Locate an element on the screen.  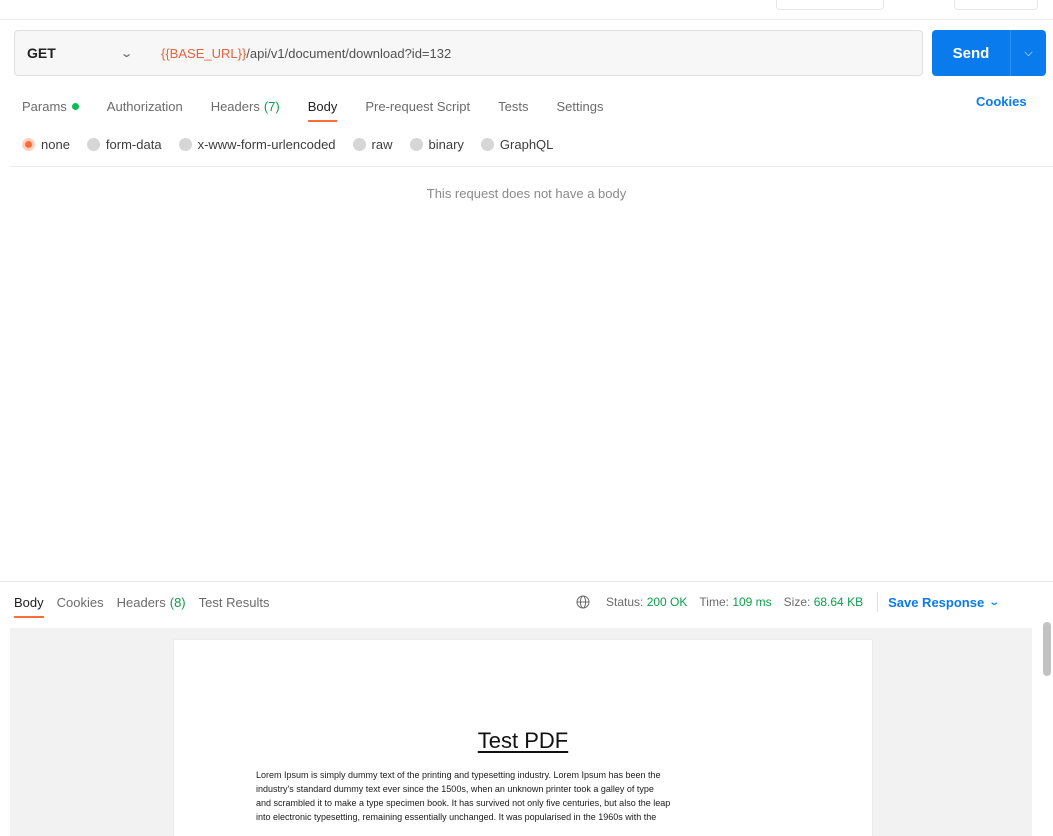
tab-headers: Headers (7) is located at coordinates (245, 106).